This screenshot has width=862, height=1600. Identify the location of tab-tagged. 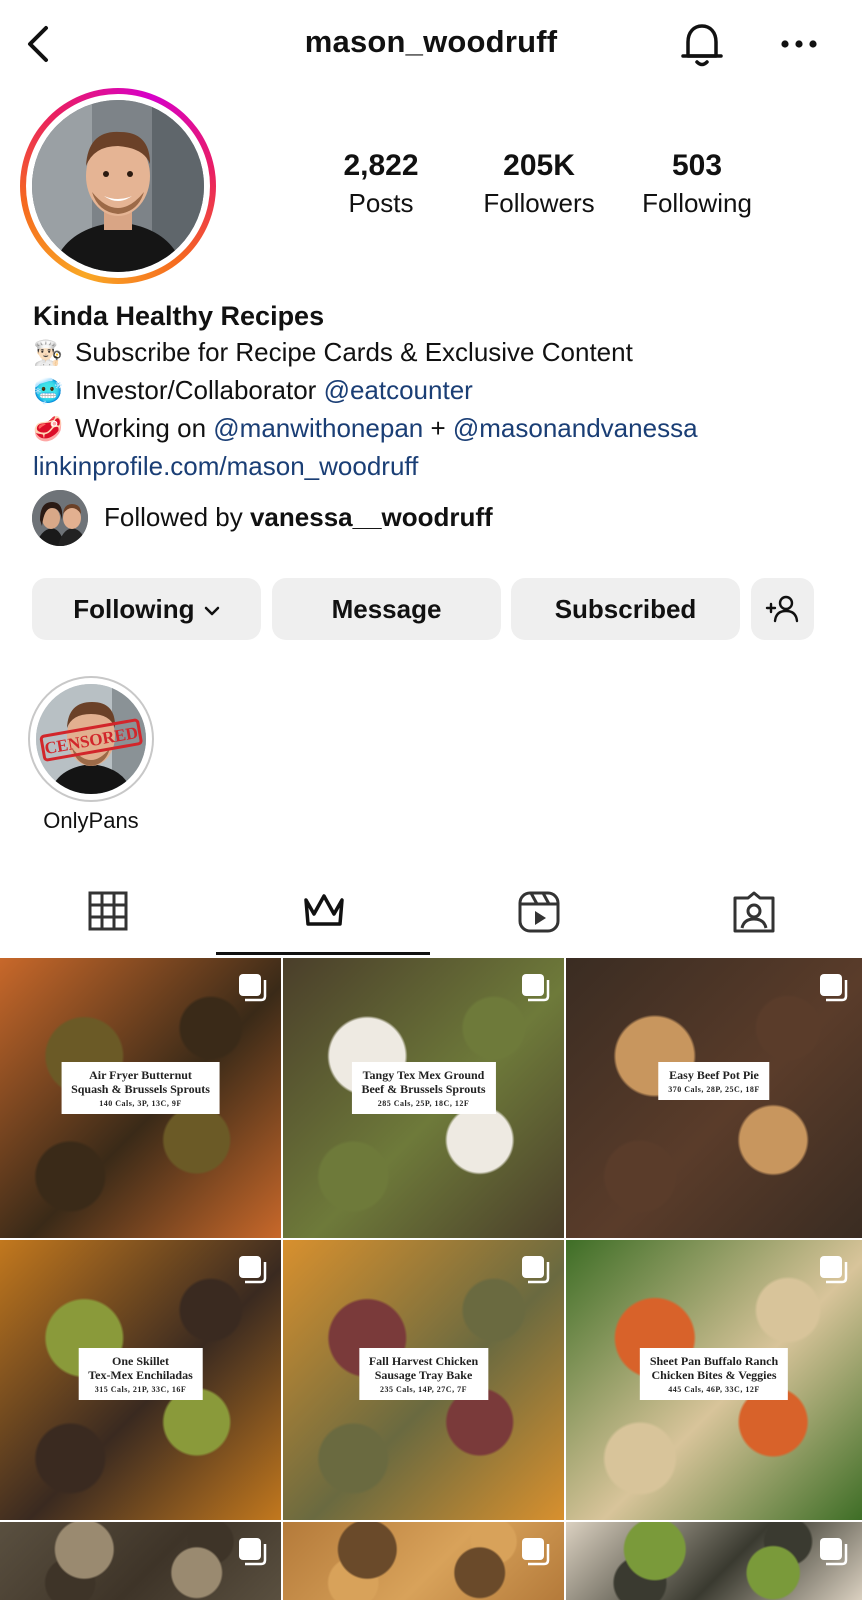
(753, 914).